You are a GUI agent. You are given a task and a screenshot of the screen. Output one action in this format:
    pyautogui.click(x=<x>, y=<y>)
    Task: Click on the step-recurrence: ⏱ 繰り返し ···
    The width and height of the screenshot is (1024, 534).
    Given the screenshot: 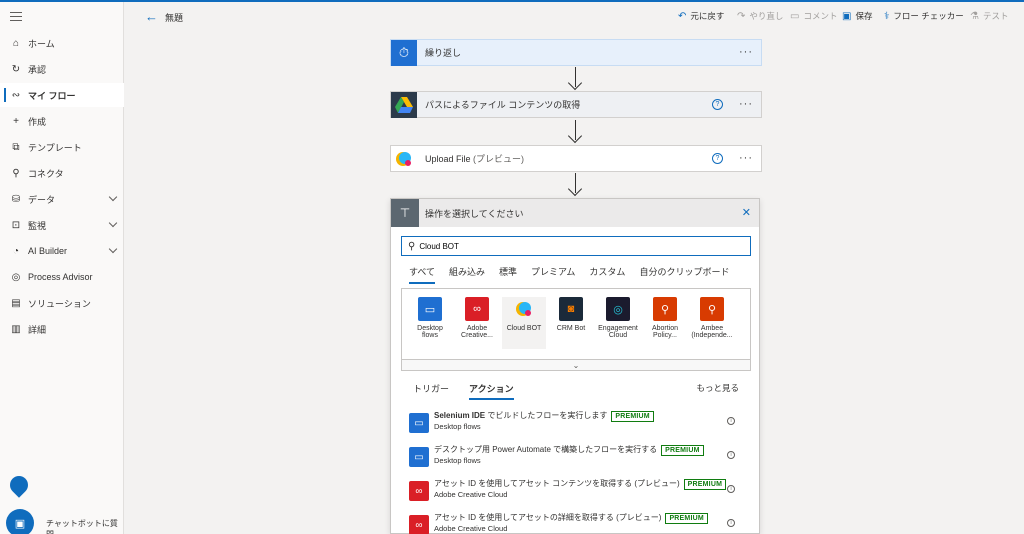 What is the action you would take?
    pyautogui.click(x=576, y=52)
    